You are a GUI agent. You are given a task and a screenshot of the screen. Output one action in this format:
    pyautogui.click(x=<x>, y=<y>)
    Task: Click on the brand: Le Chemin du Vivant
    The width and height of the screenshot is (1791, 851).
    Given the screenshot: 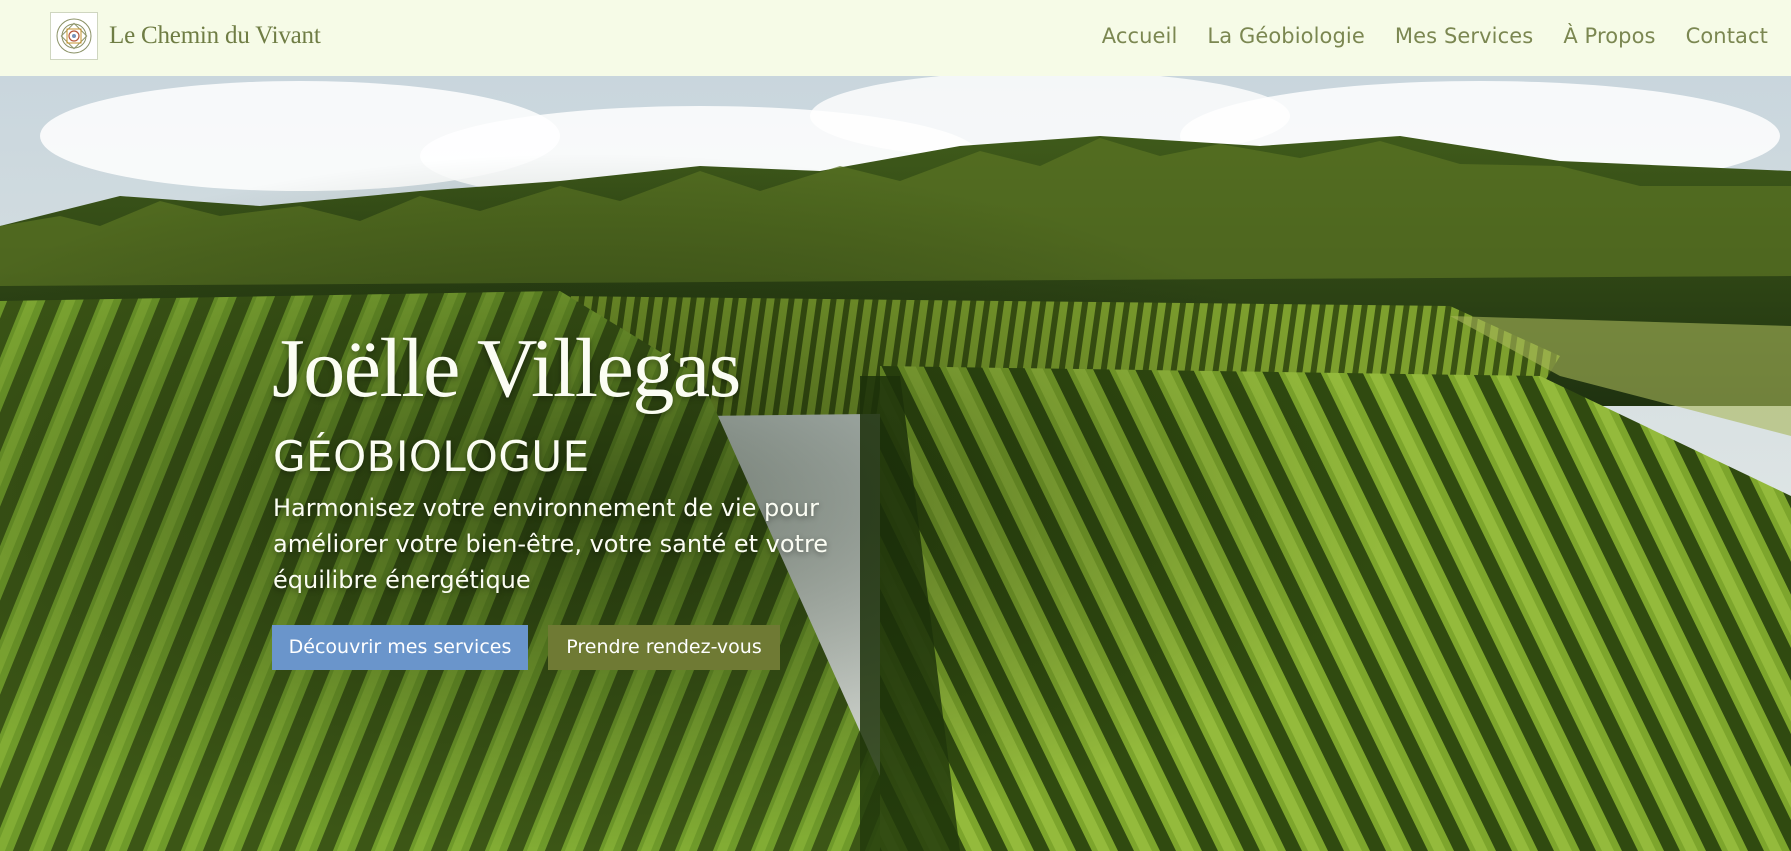 What is the action you would take?
    pyautogui.click(x=185, y=36)
    